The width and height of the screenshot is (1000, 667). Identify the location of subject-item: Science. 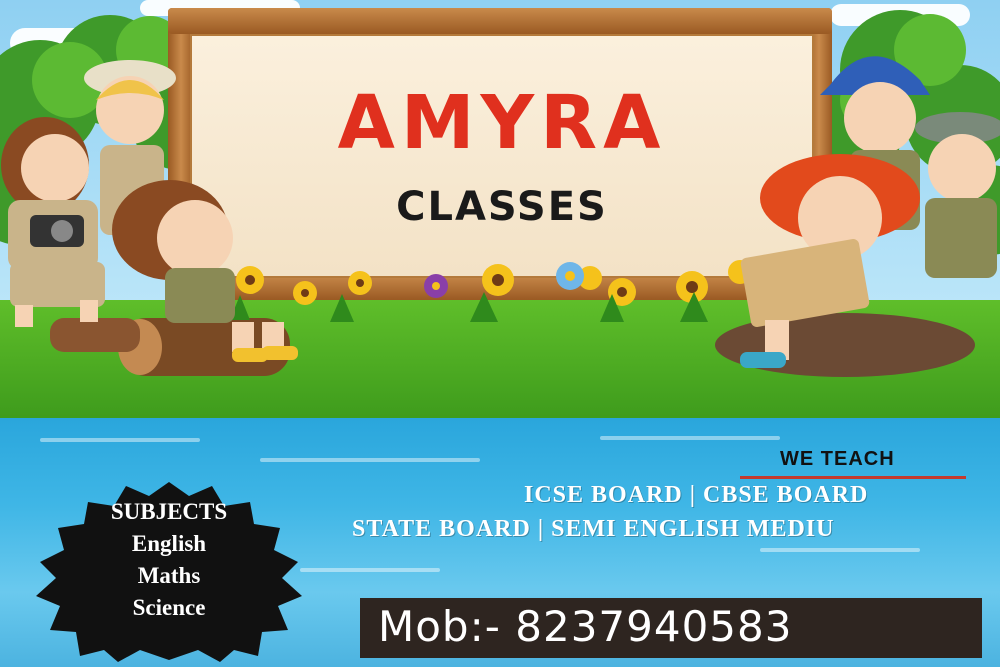
(169, 607).